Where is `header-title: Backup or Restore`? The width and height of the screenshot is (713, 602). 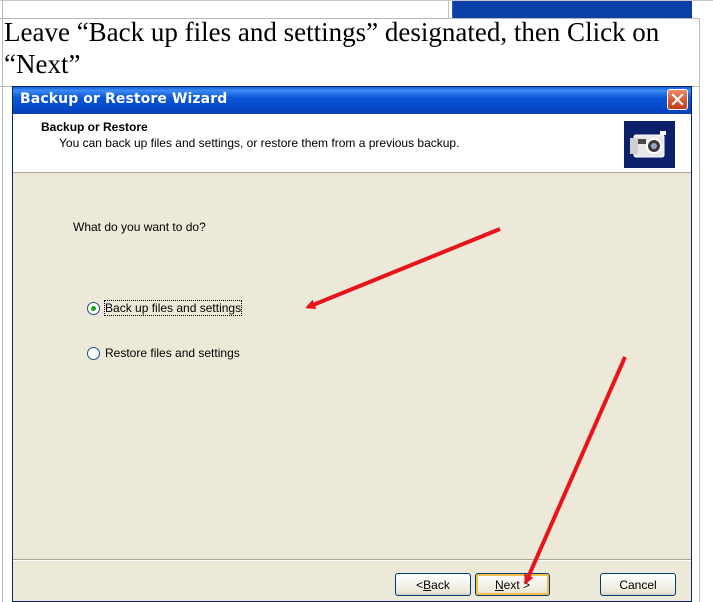 header-title: Backup or Restore is located at coordinates (94, 127).